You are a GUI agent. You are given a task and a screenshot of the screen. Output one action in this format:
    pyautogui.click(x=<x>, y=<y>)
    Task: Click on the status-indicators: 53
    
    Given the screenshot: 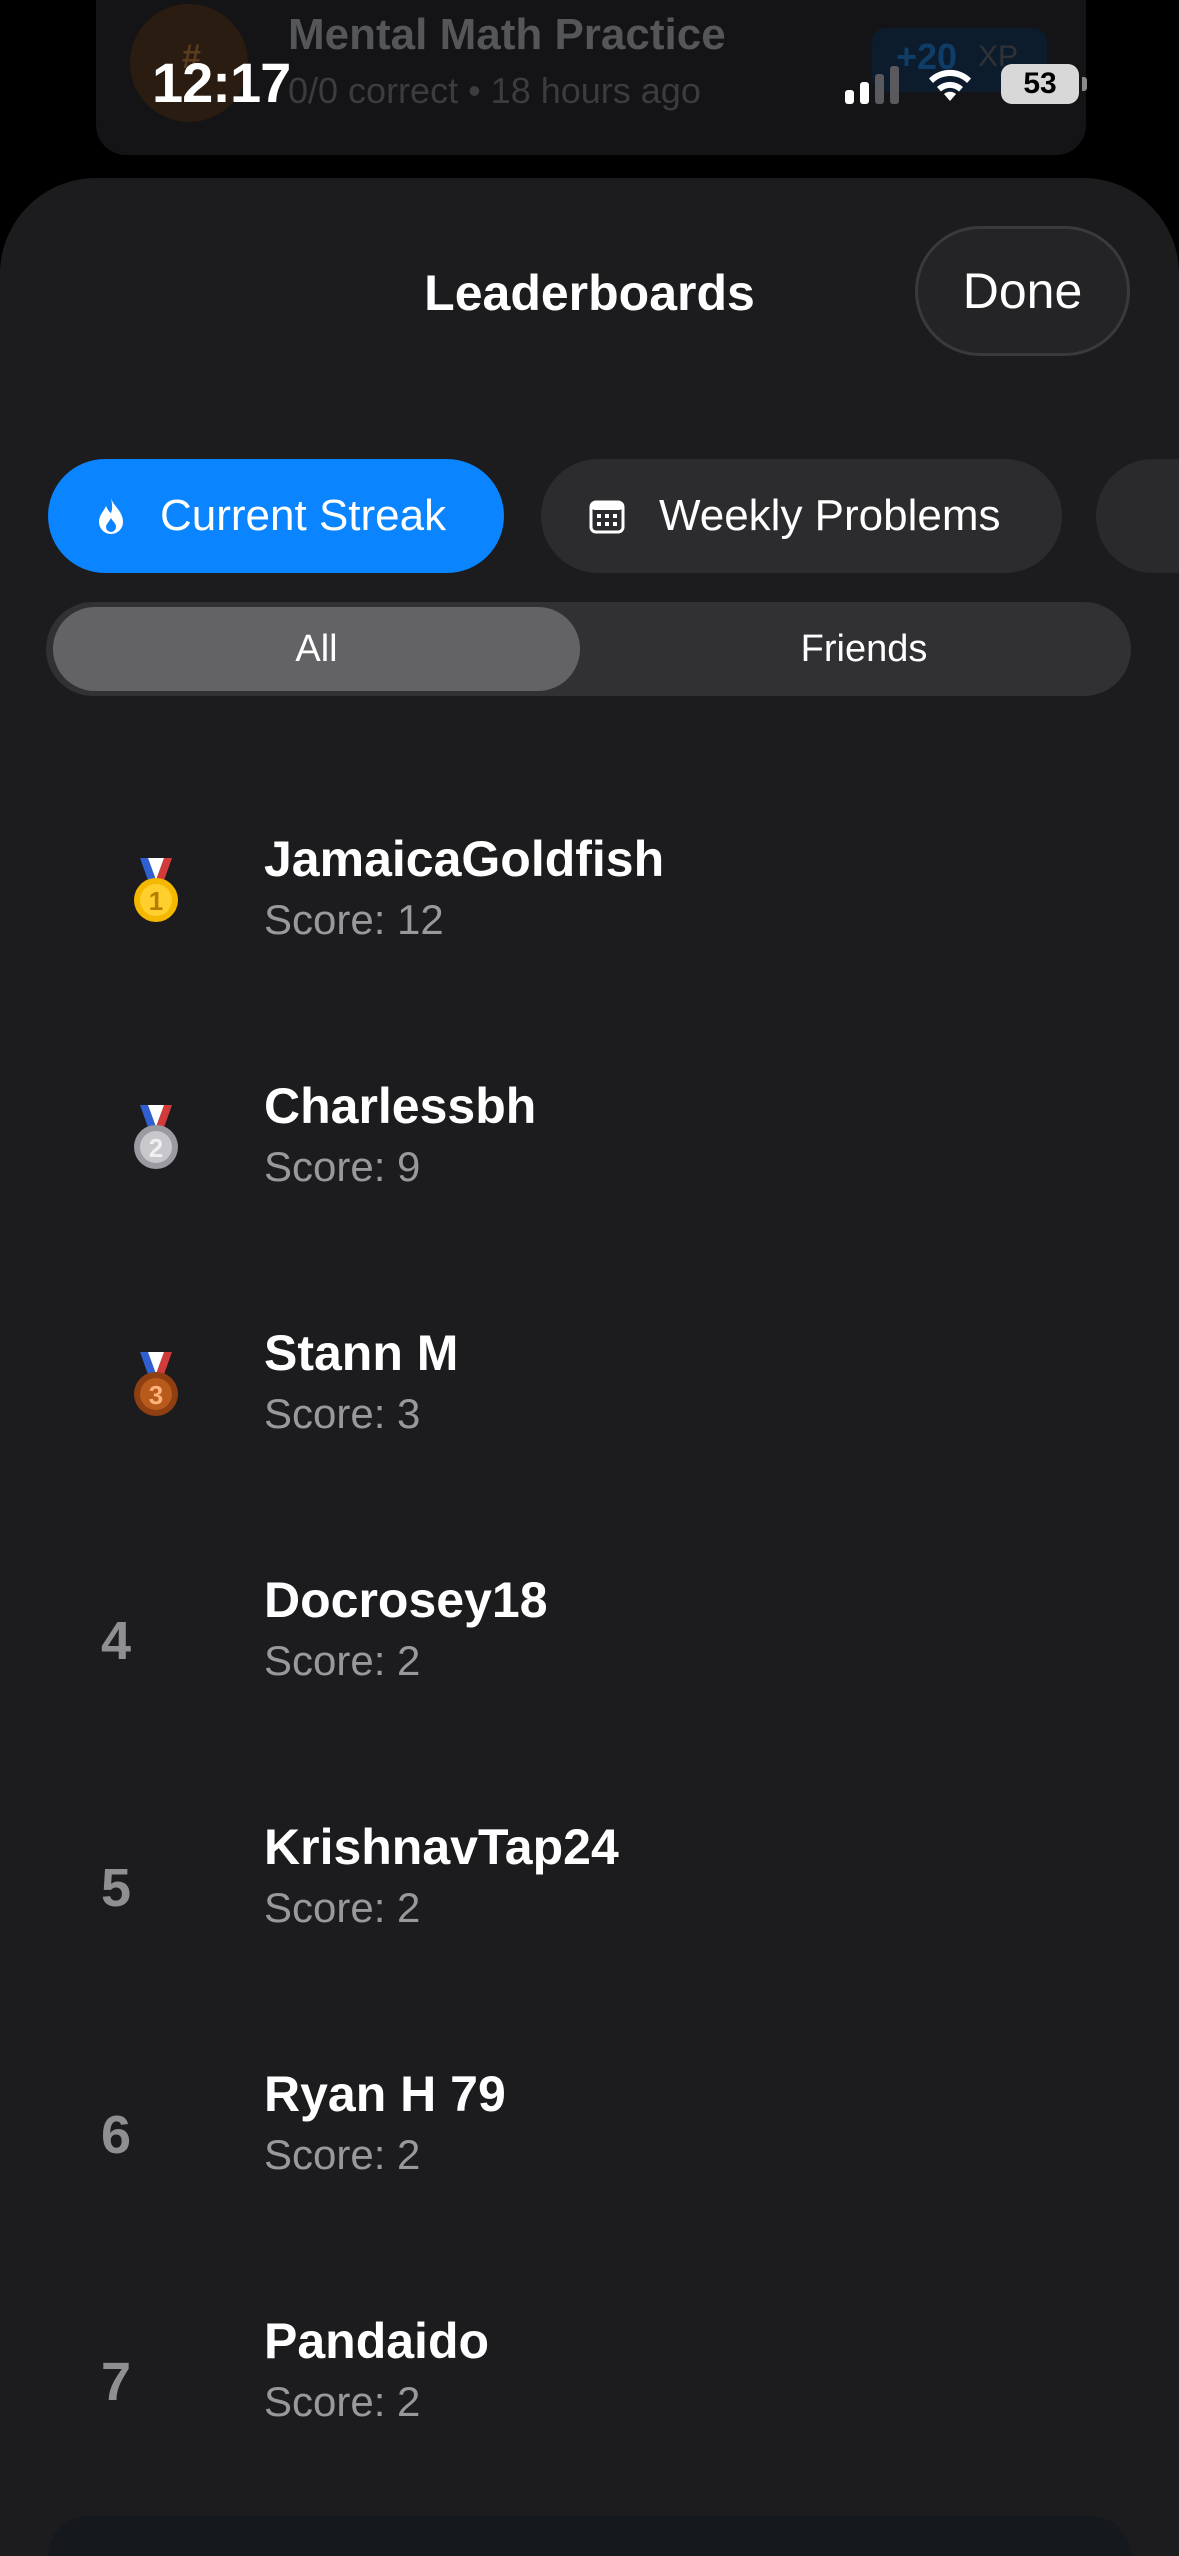 What is the action you would take?
    pyautogui.click(x=966, y=84)
    